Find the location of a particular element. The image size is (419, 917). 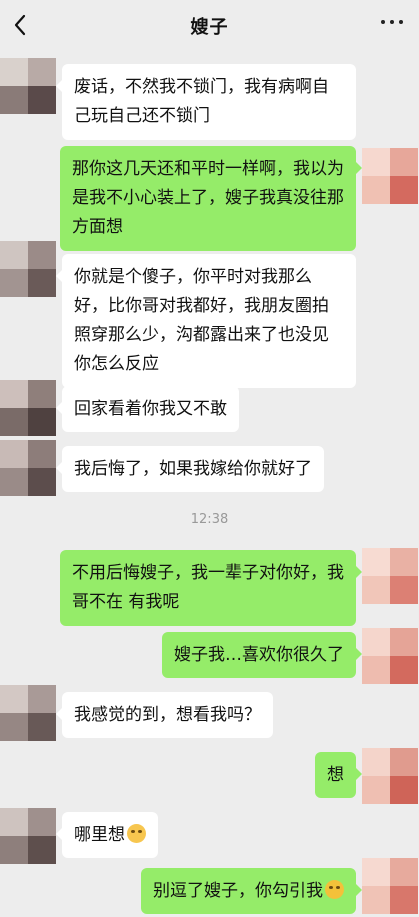

message-text: 别逗了嫂子，你勾引我 is located at coordinates (238, 891).